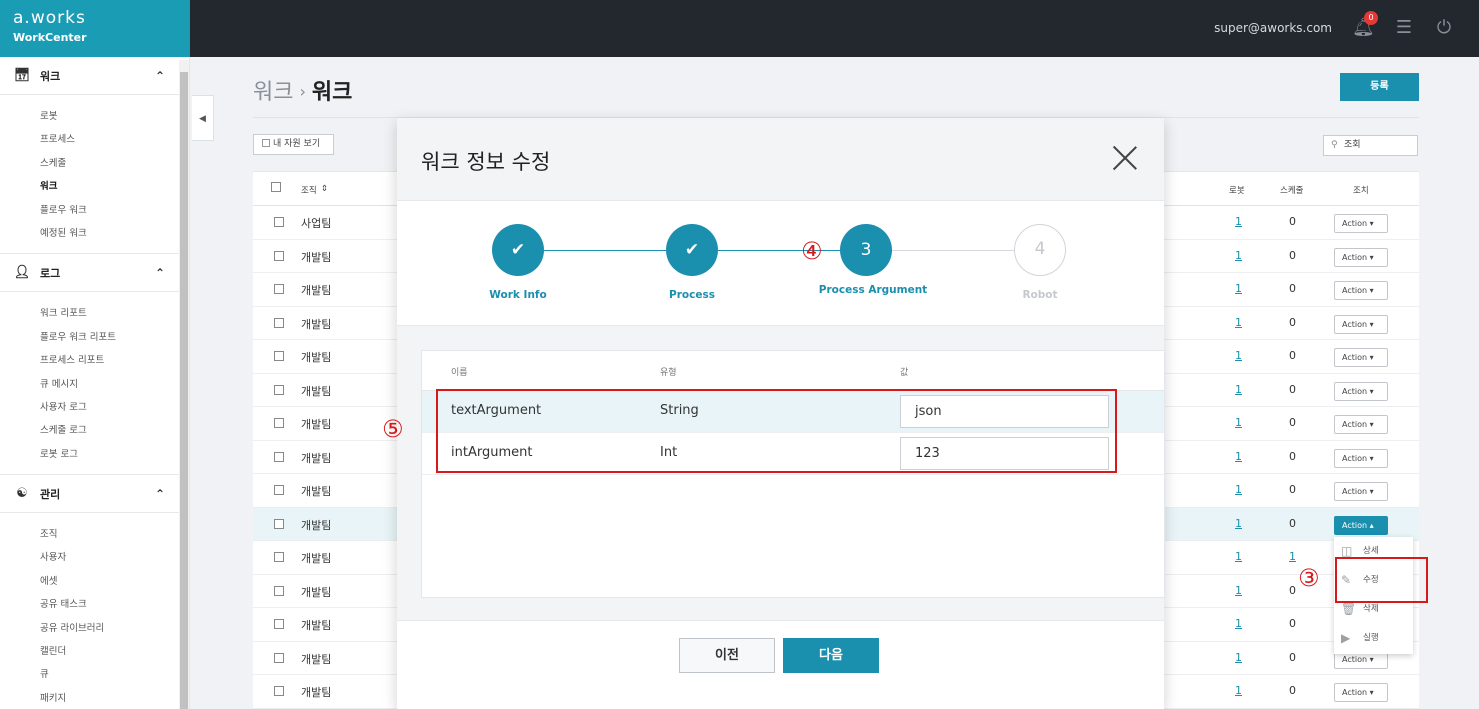 The image size is (1479, 709). What do you see at coordinates (1273, 28) in the screenshot?
I see `user-email: super@aworks.com` at bounding box center [1273, 28].